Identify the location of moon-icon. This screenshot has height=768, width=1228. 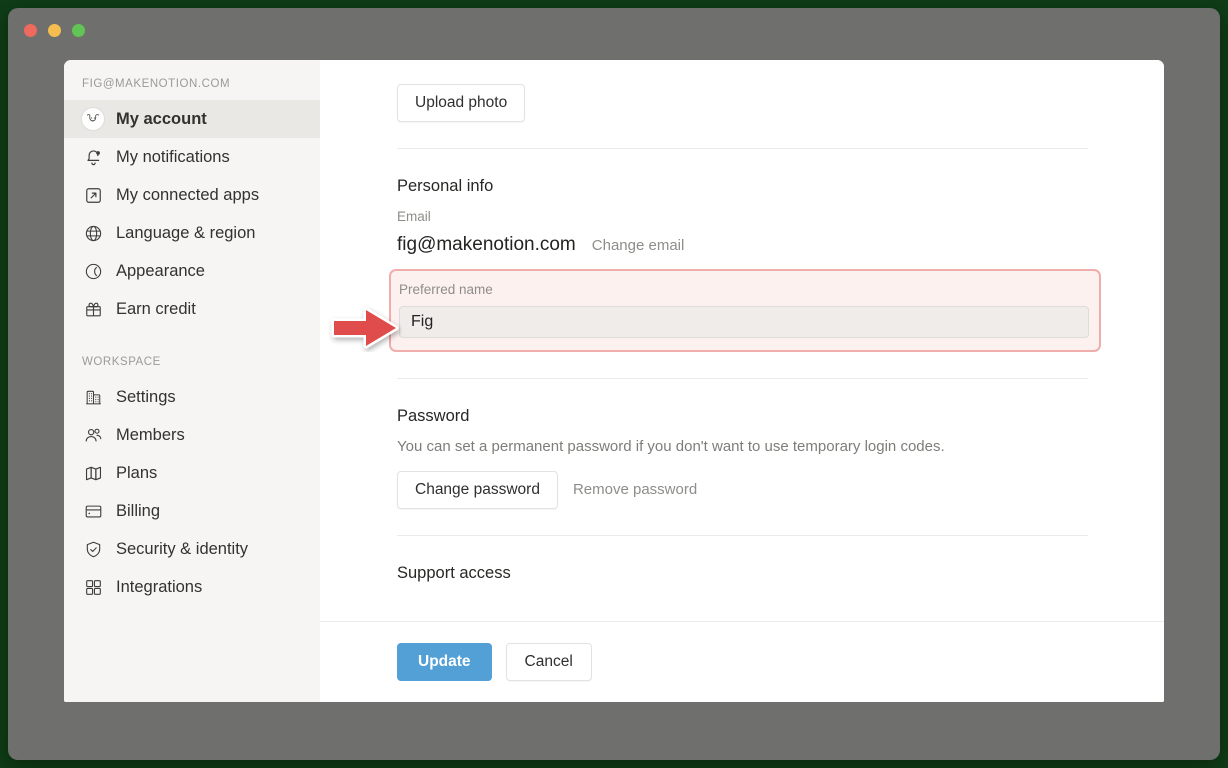
(93, 271).